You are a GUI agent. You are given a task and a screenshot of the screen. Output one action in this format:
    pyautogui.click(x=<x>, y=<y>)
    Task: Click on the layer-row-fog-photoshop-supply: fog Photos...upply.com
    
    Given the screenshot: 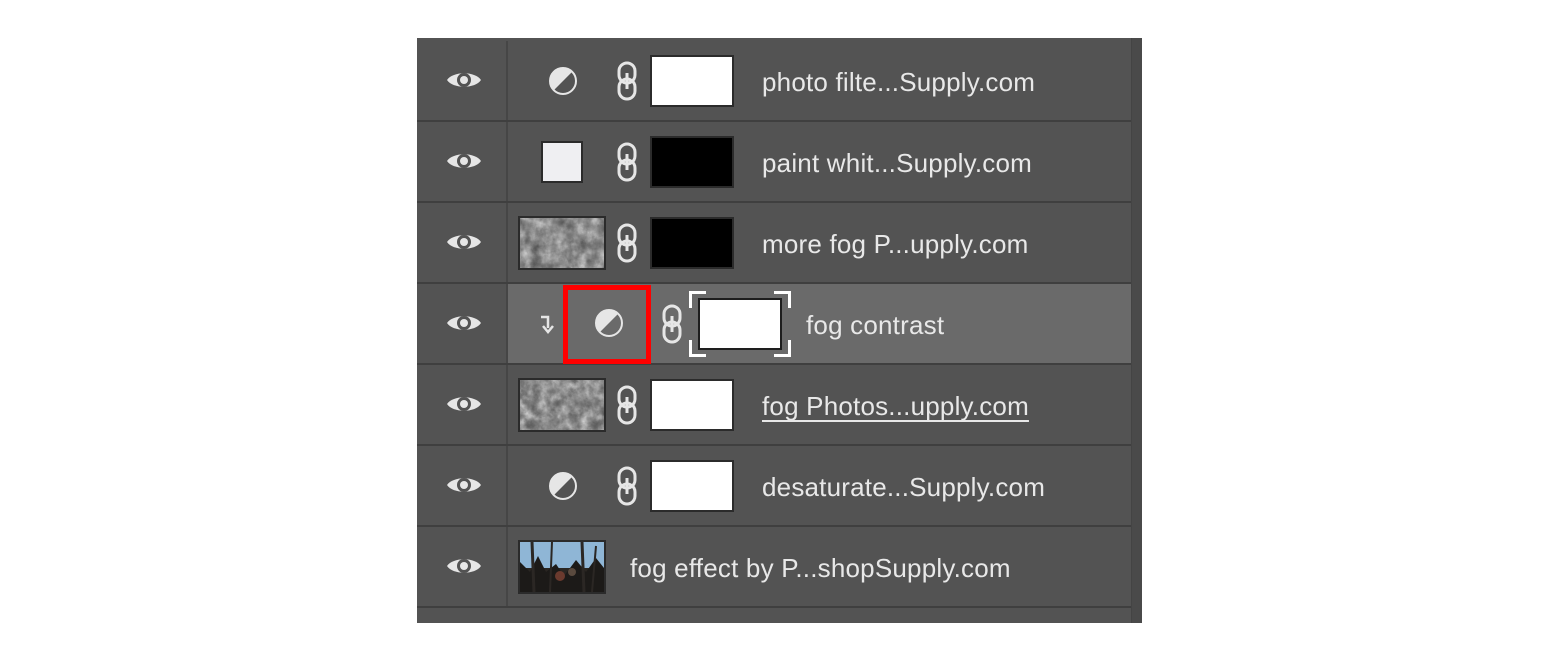 What is the action you would take?
    pyautogui.click(x=774, y=405)
    